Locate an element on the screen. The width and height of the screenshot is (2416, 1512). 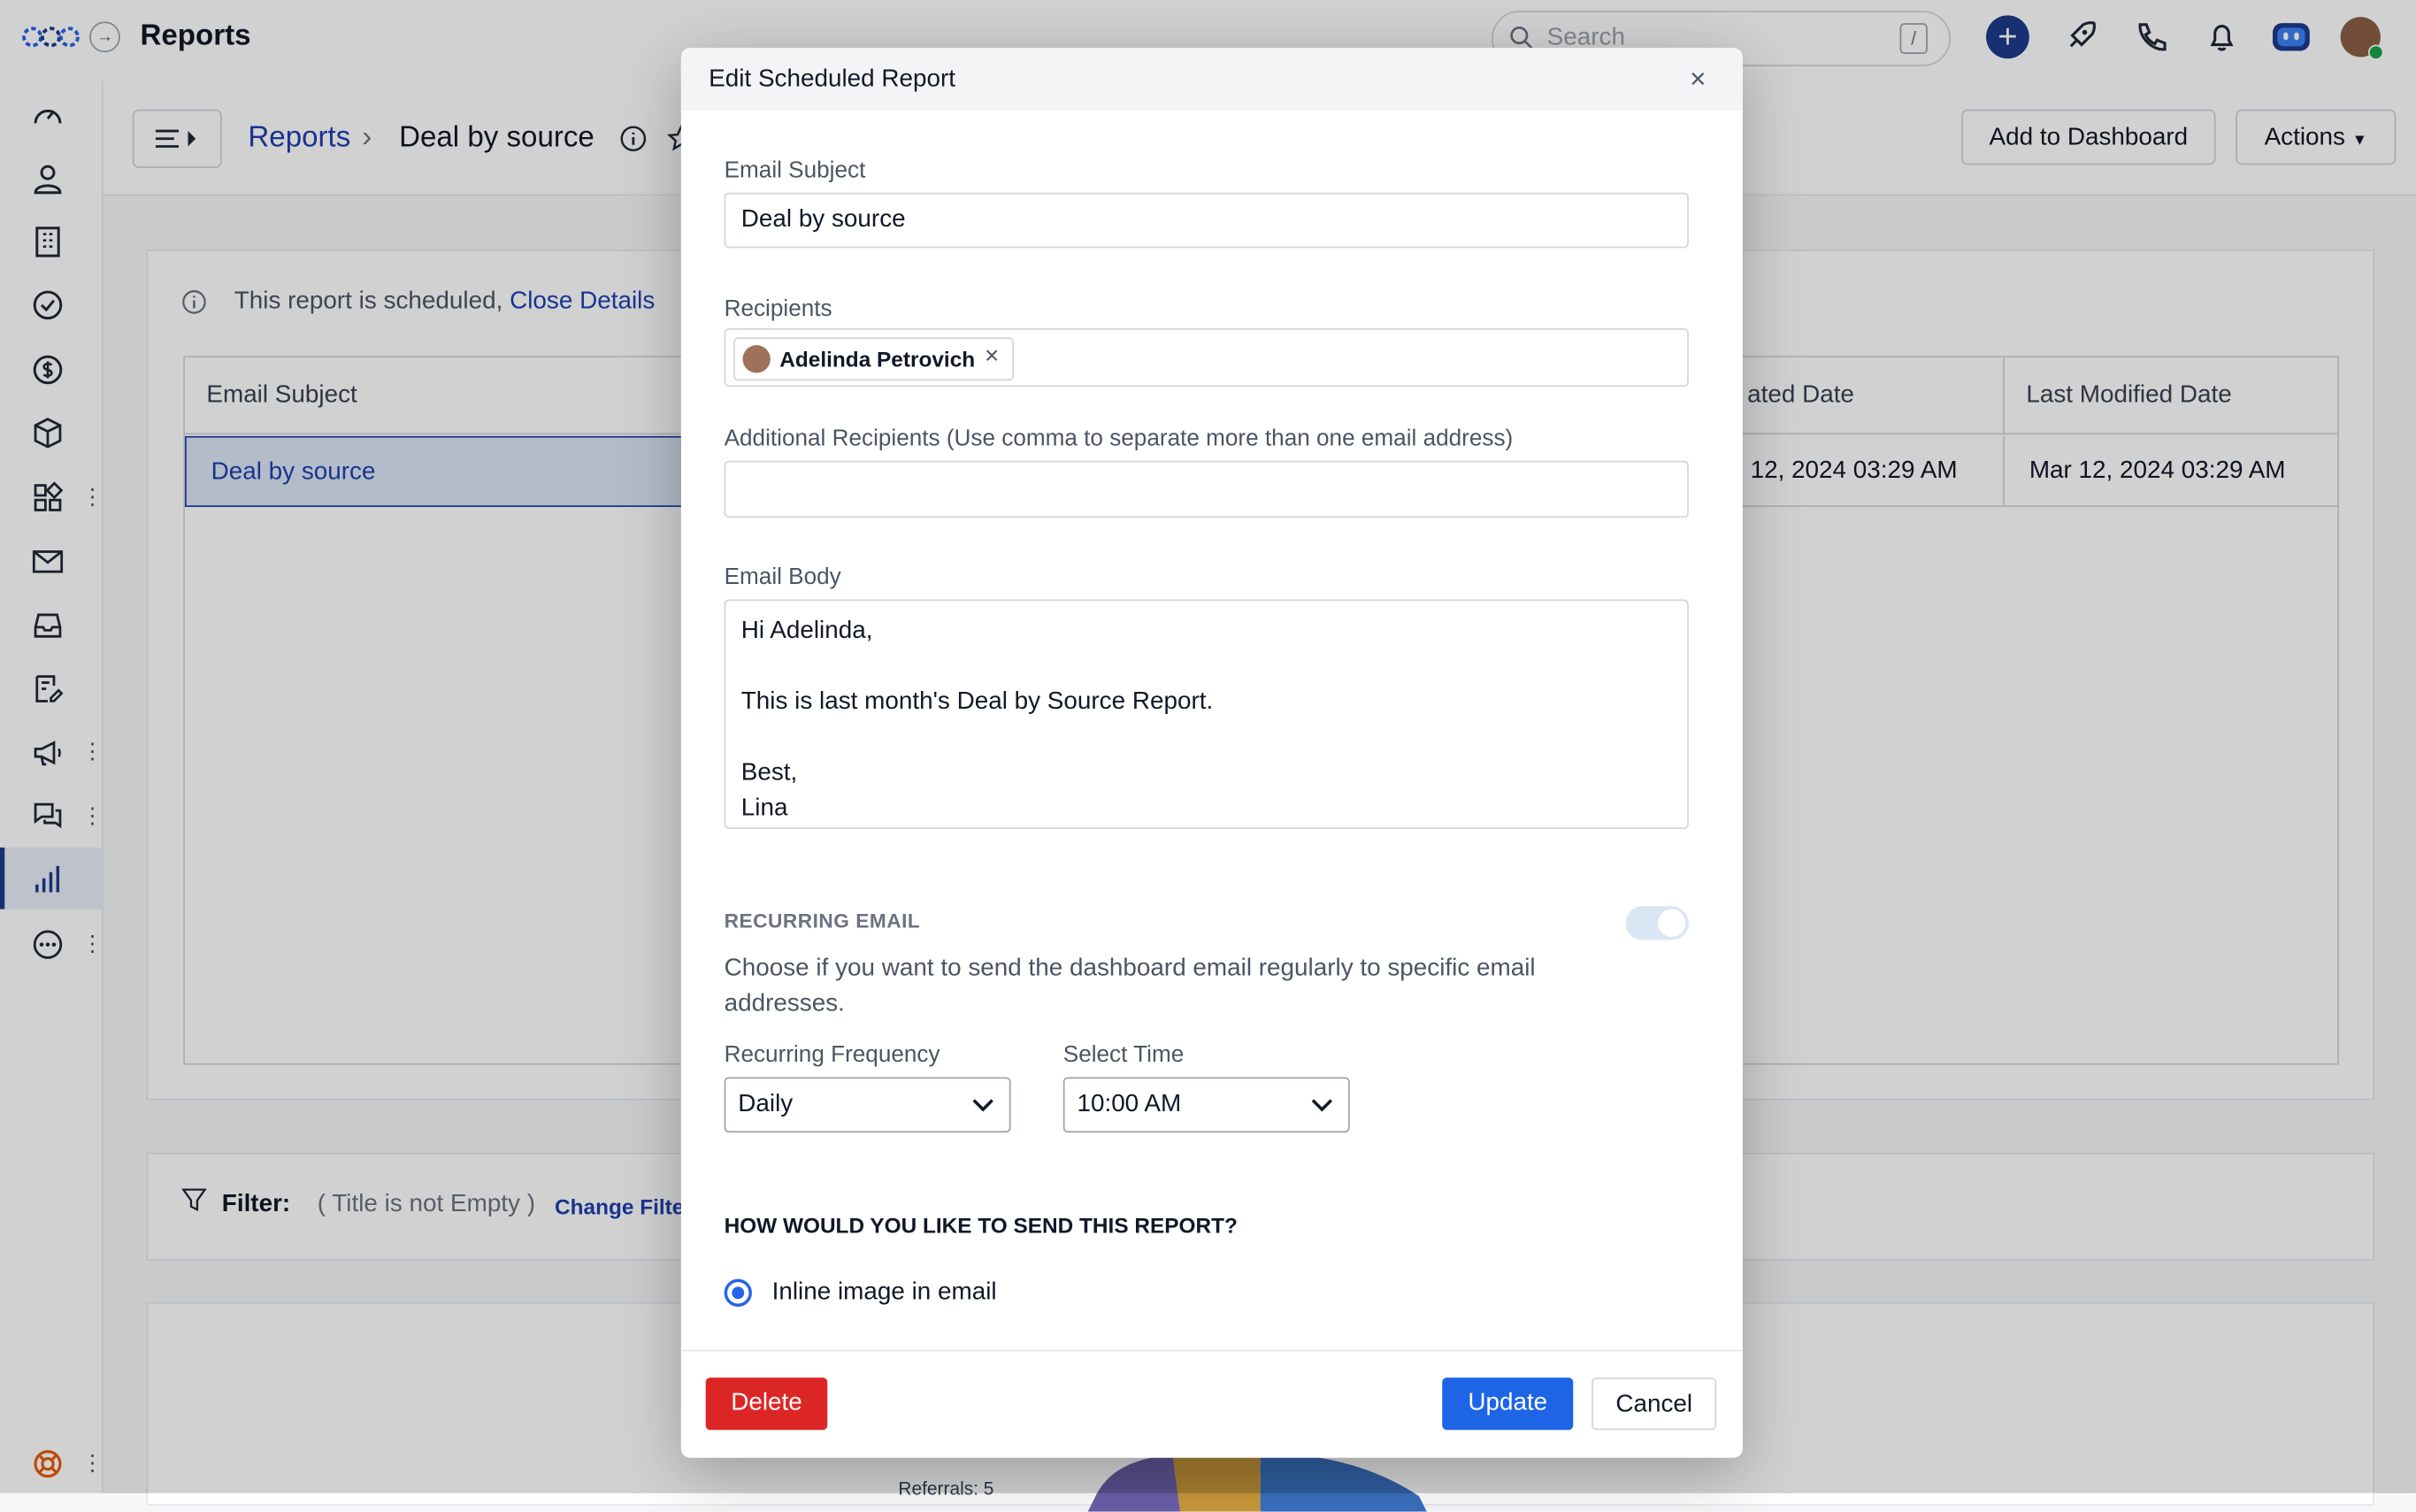
recurring-email-heading: RECURRING EMAIL is located at coordinates (823, 921).